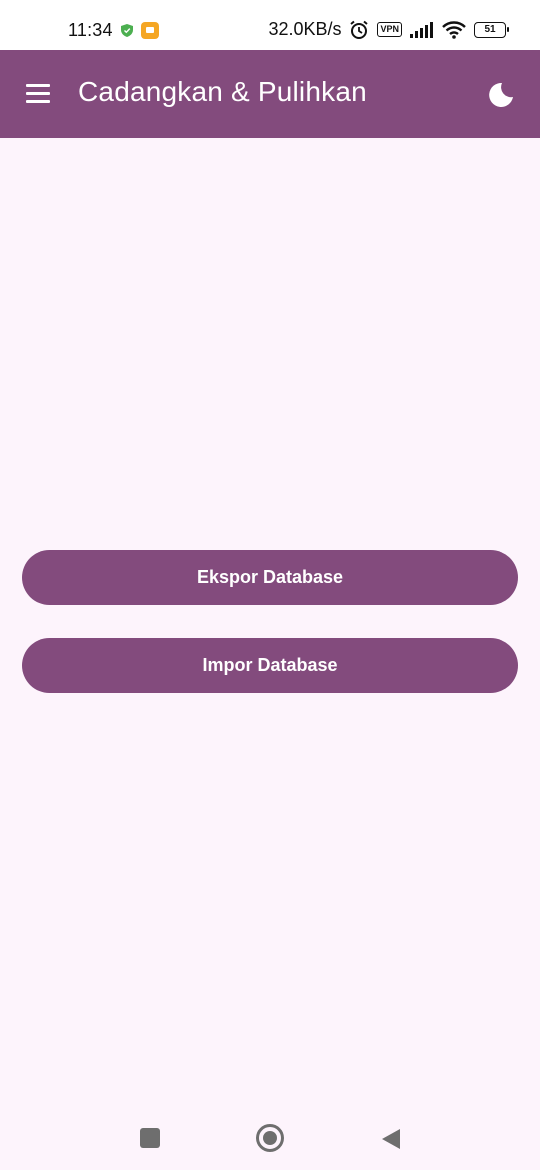 The width and height of the screenshot is (540, 1170). Describe the element at coordinates (126, 30) in the screenshot. I see `shield-icon` at that location.